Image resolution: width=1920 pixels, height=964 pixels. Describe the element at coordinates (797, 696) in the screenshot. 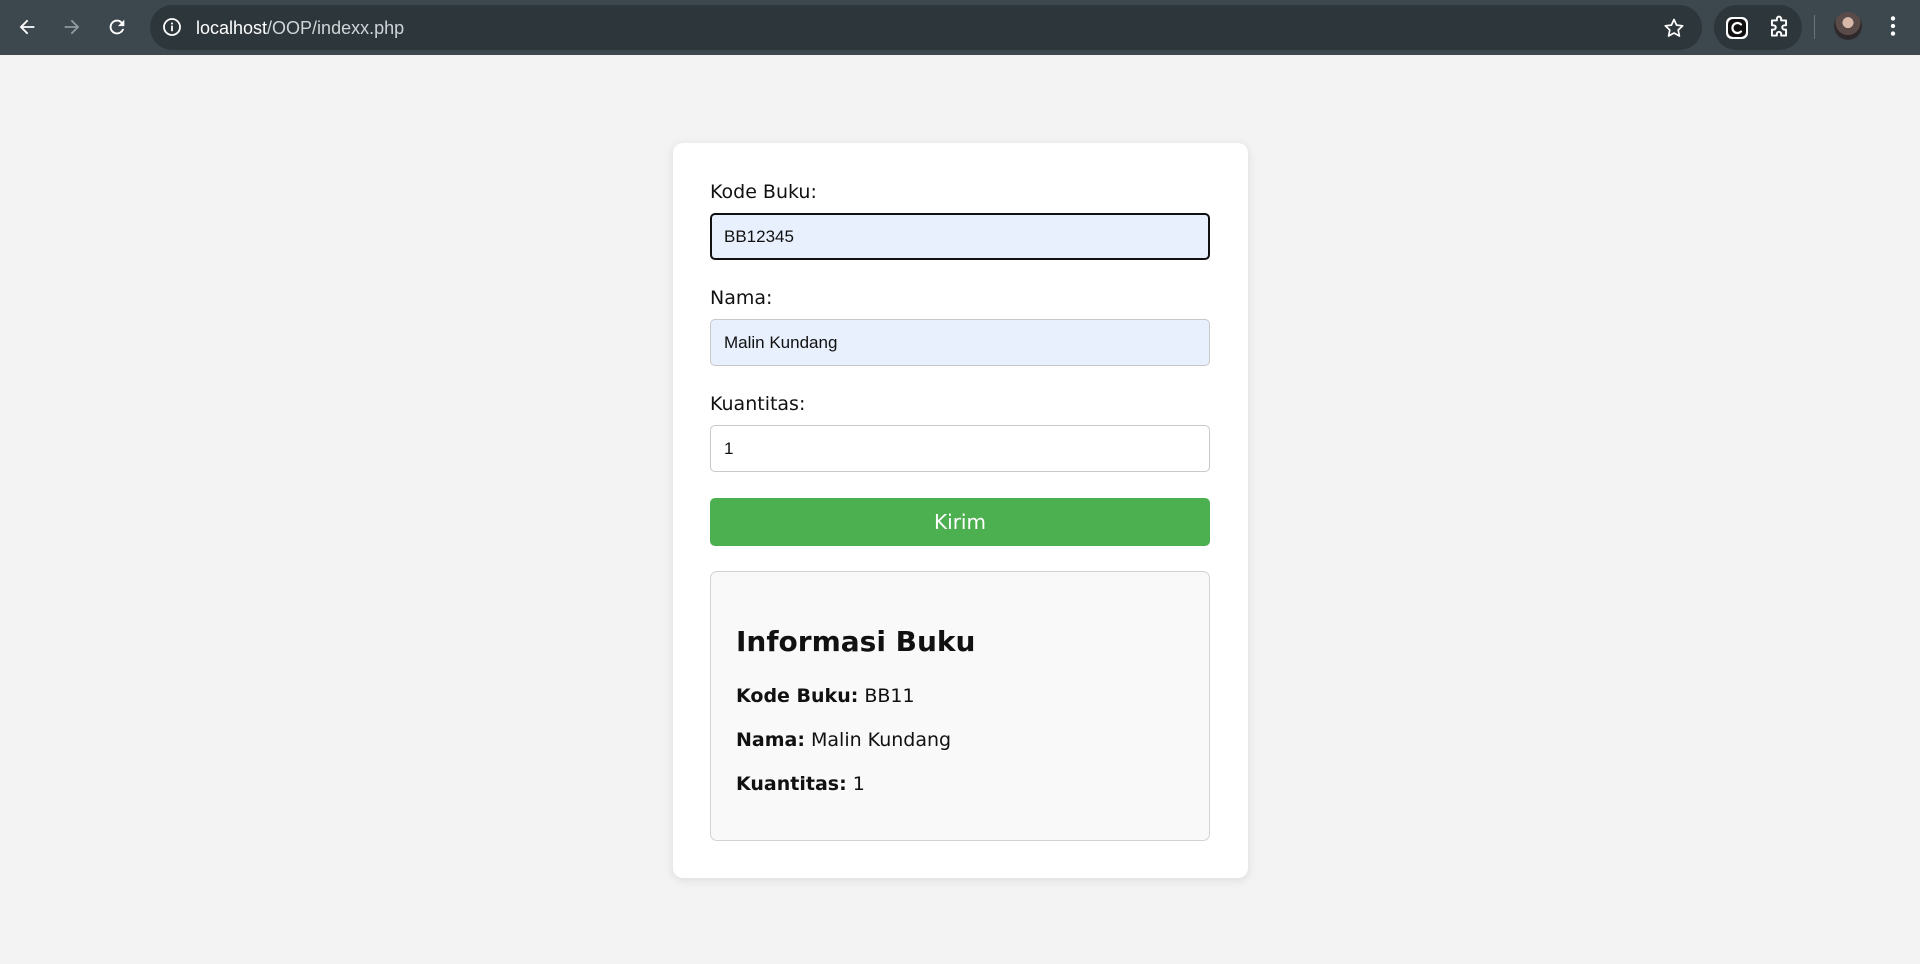

I see `info-kode-label: Kode Buku:` at that location.